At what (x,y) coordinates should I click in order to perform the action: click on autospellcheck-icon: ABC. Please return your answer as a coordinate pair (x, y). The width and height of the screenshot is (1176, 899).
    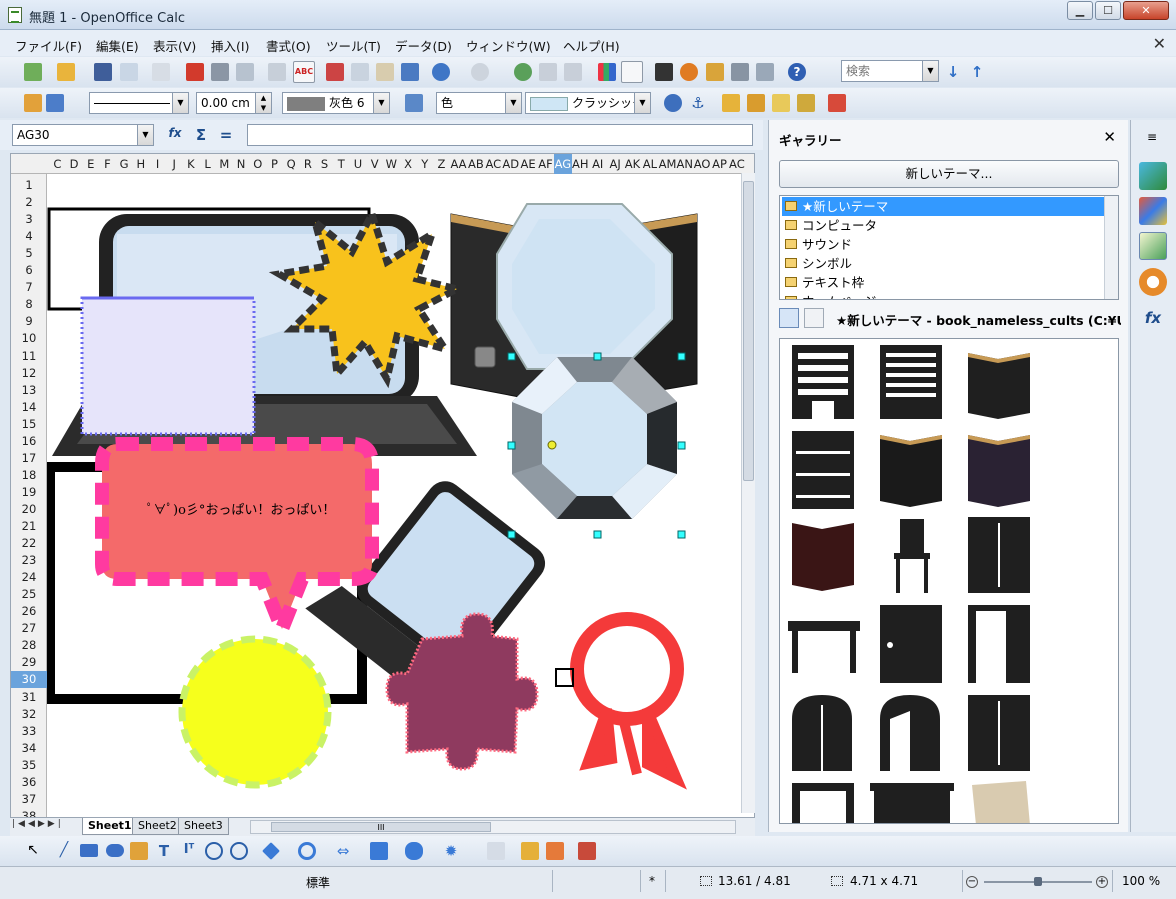
    Looking at the image, I should click on (304, 72).